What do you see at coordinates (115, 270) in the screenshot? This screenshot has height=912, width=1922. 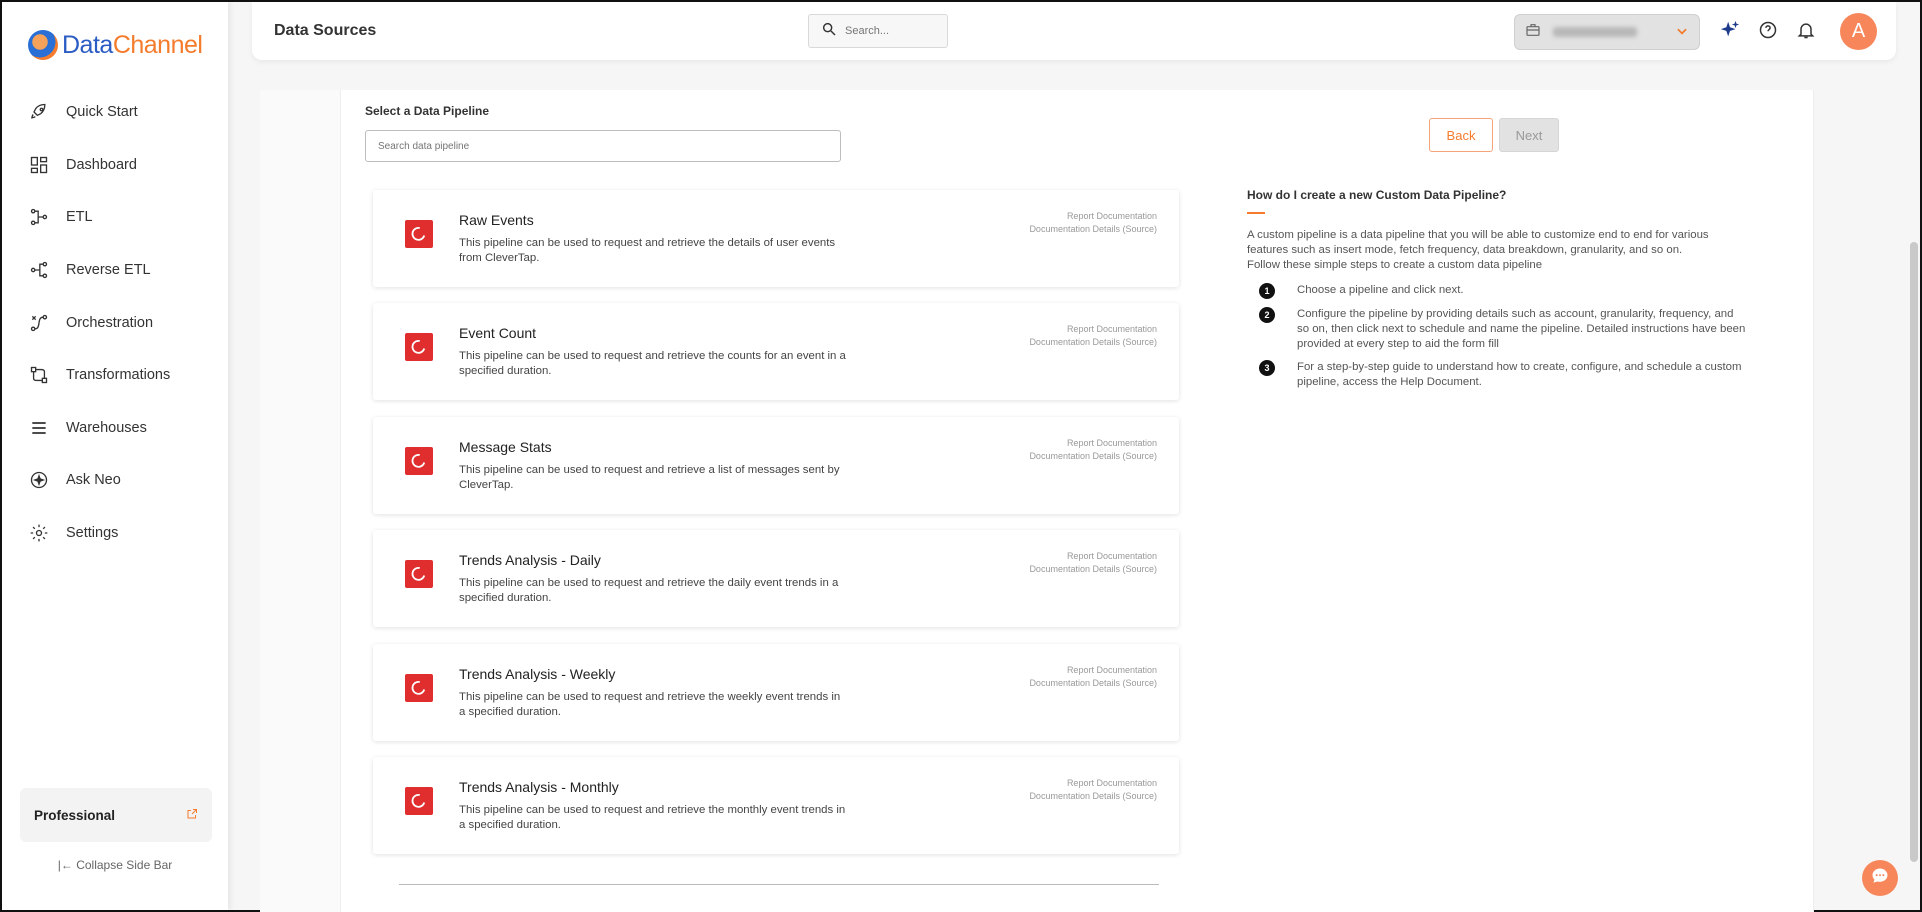 I see `sidebar-item-reverse-etl: Reverse ETL` at bounding box center [115, 270].